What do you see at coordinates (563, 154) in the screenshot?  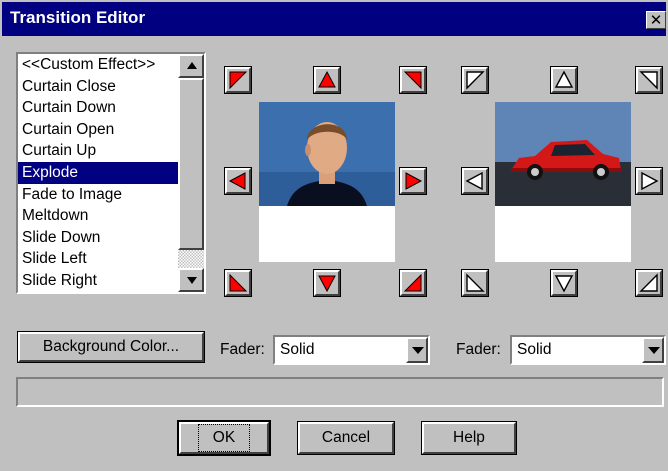 I see `red-car-image` at bounding box center [563, 154].